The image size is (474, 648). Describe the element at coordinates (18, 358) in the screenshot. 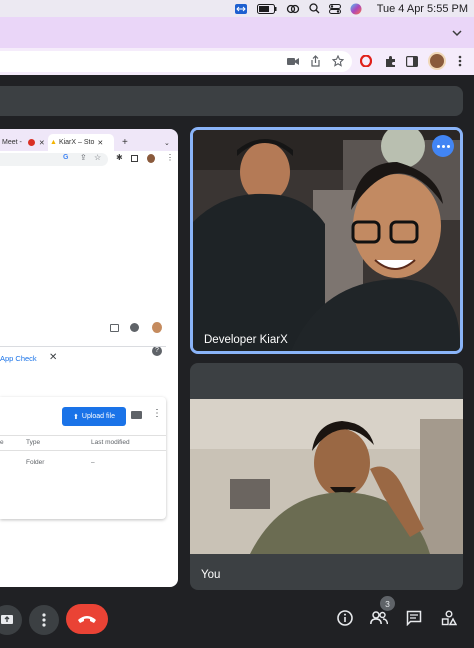

I see `app-check-link: App Check` at that location.